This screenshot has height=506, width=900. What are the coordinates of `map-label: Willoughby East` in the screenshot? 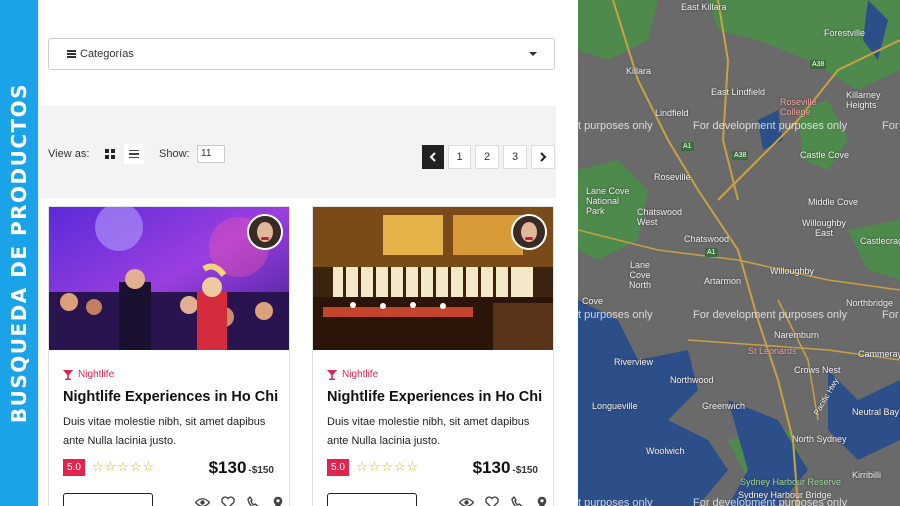 It's located at (824, 228).